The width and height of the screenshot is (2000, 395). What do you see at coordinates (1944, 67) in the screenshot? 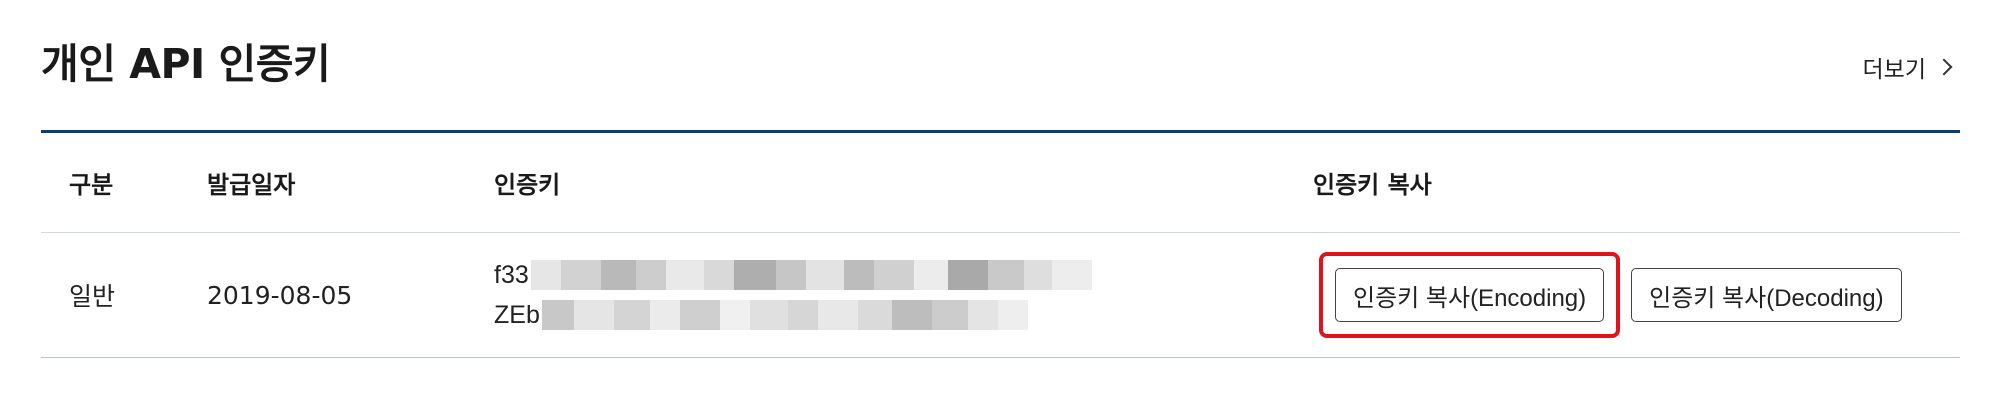
I see `chevron-right-icon` at bounding box center [1944, 67].